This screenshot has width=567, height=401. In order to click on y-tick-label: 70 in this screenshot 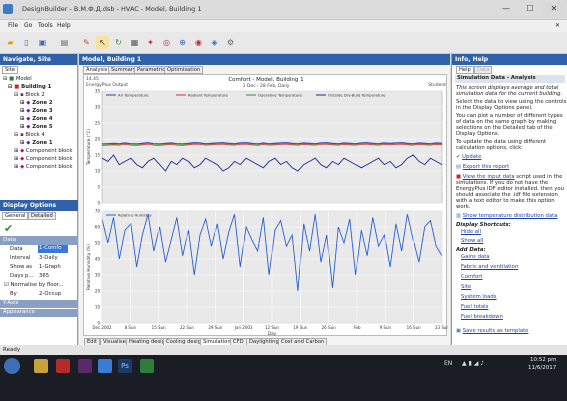, I will do `click(98, 211)`.